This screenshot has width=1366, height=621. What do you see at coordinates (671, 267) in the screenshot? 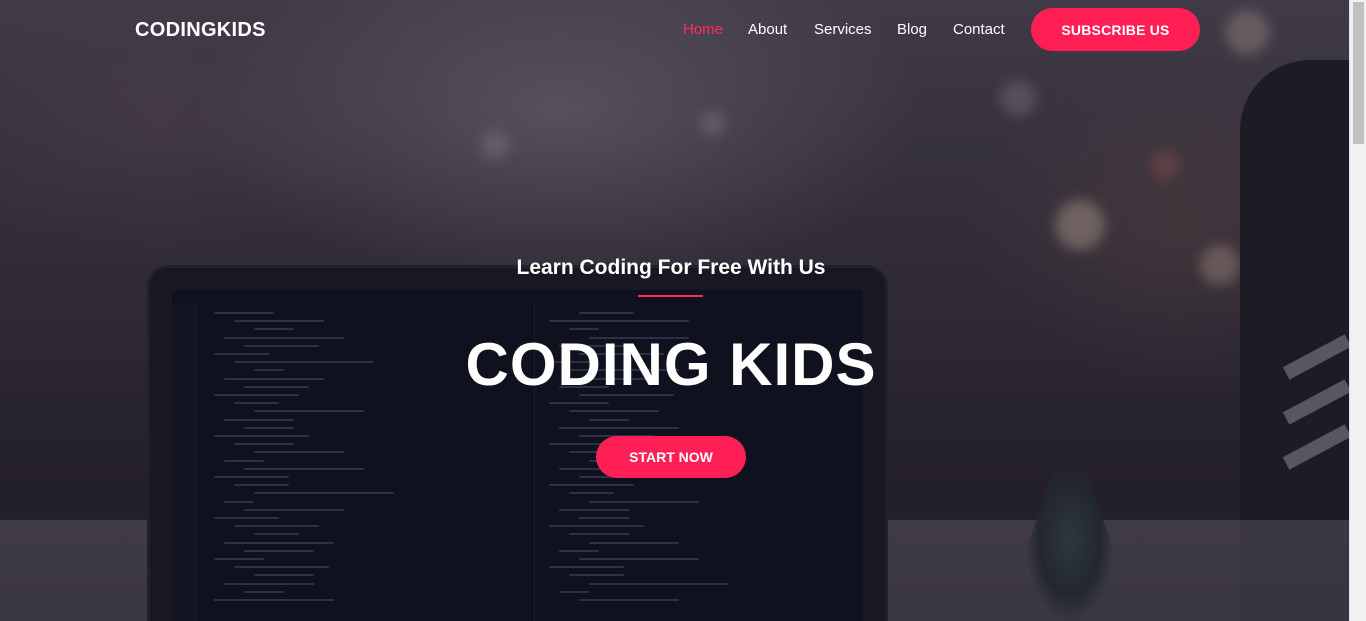
I see `hero-subtitle: Learn Coding For Free With Us` at bounding box center [671, 267].